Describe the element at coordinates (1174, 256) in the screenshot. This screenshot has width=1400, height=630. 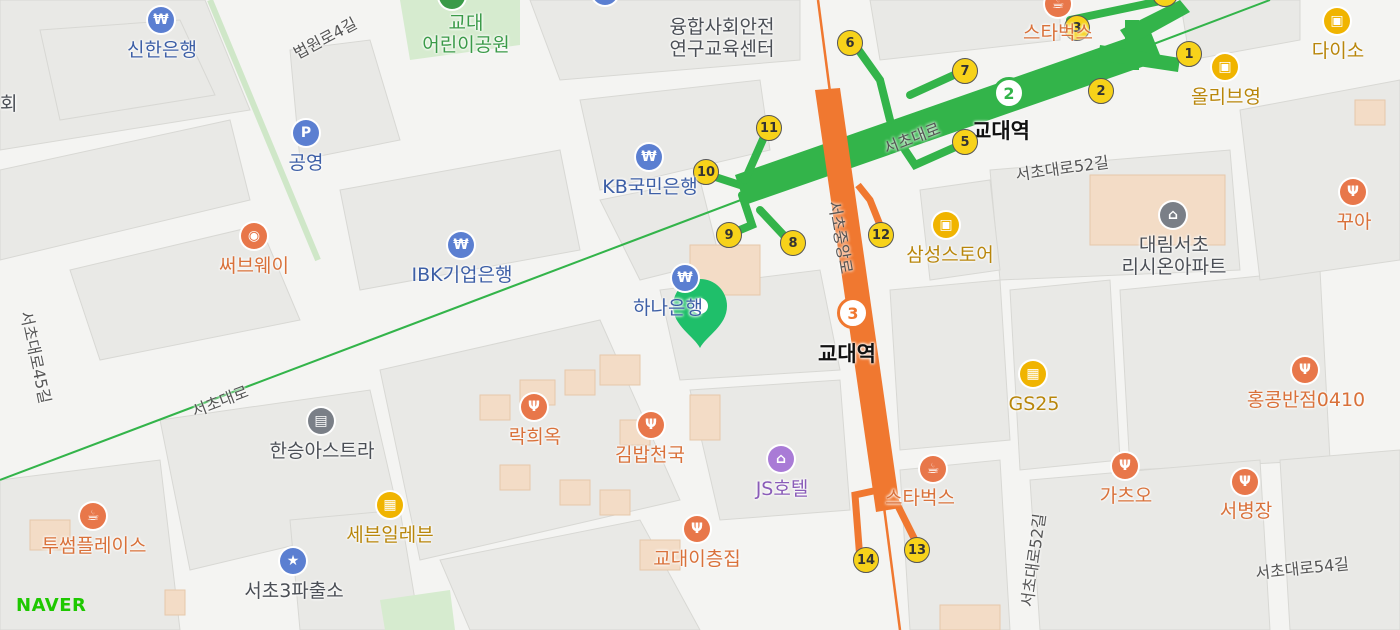
I see `place-daelim: 대림서초 리시온아파트` at that location.